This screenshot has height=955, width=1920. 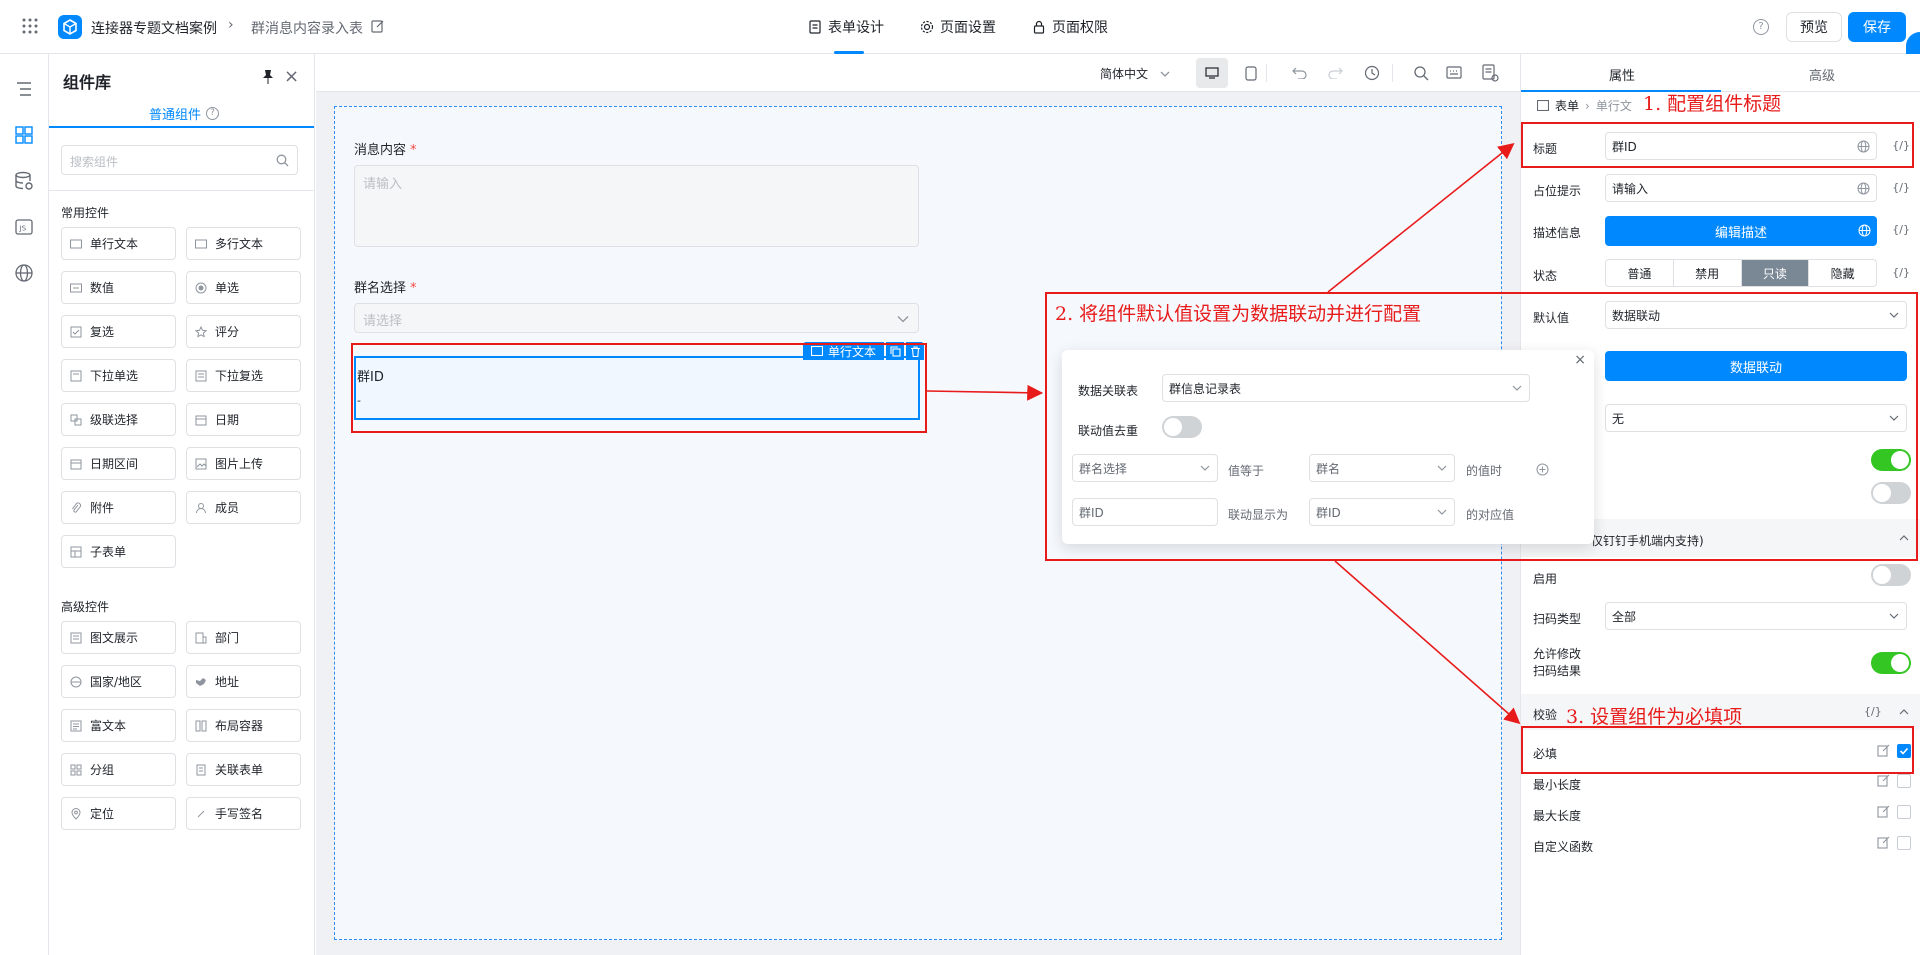 I want to click on min-length-checkbox, so click(x=1904, y=781).